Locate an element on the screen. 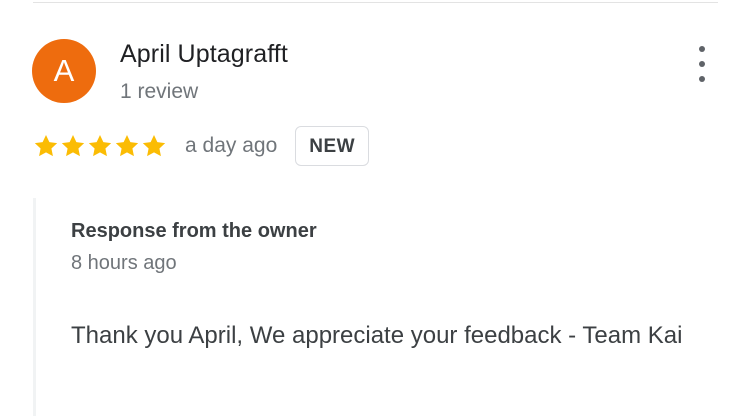 Image resolution: width=750 pixels, height=416 pixels. reviewer-avatar: A is located at coordinates (64, 71).